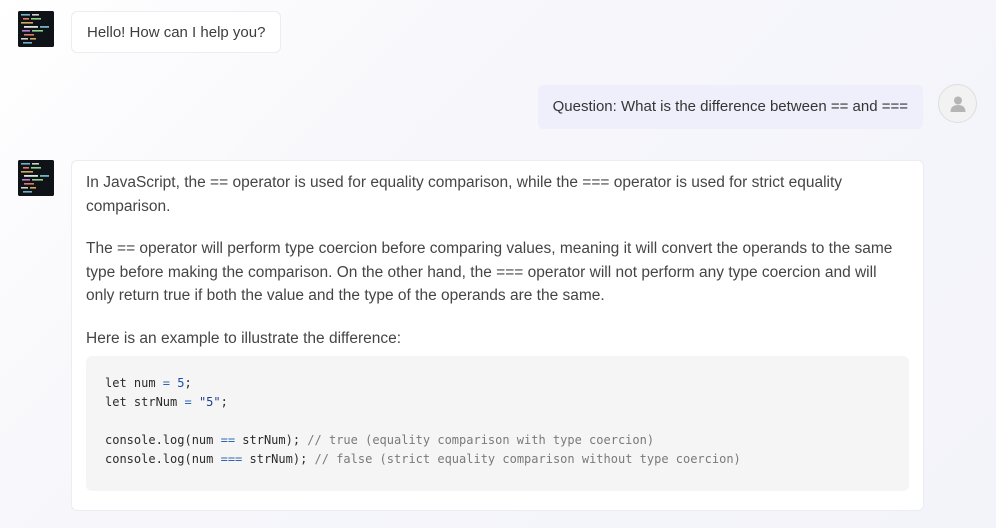 Image resolution: width=996 pixels, height=528 pixels. What do you see at coordinates (148, 383) in the screenshot?
I see `code-line: let num = 5;` at bounding box center [148, 383].